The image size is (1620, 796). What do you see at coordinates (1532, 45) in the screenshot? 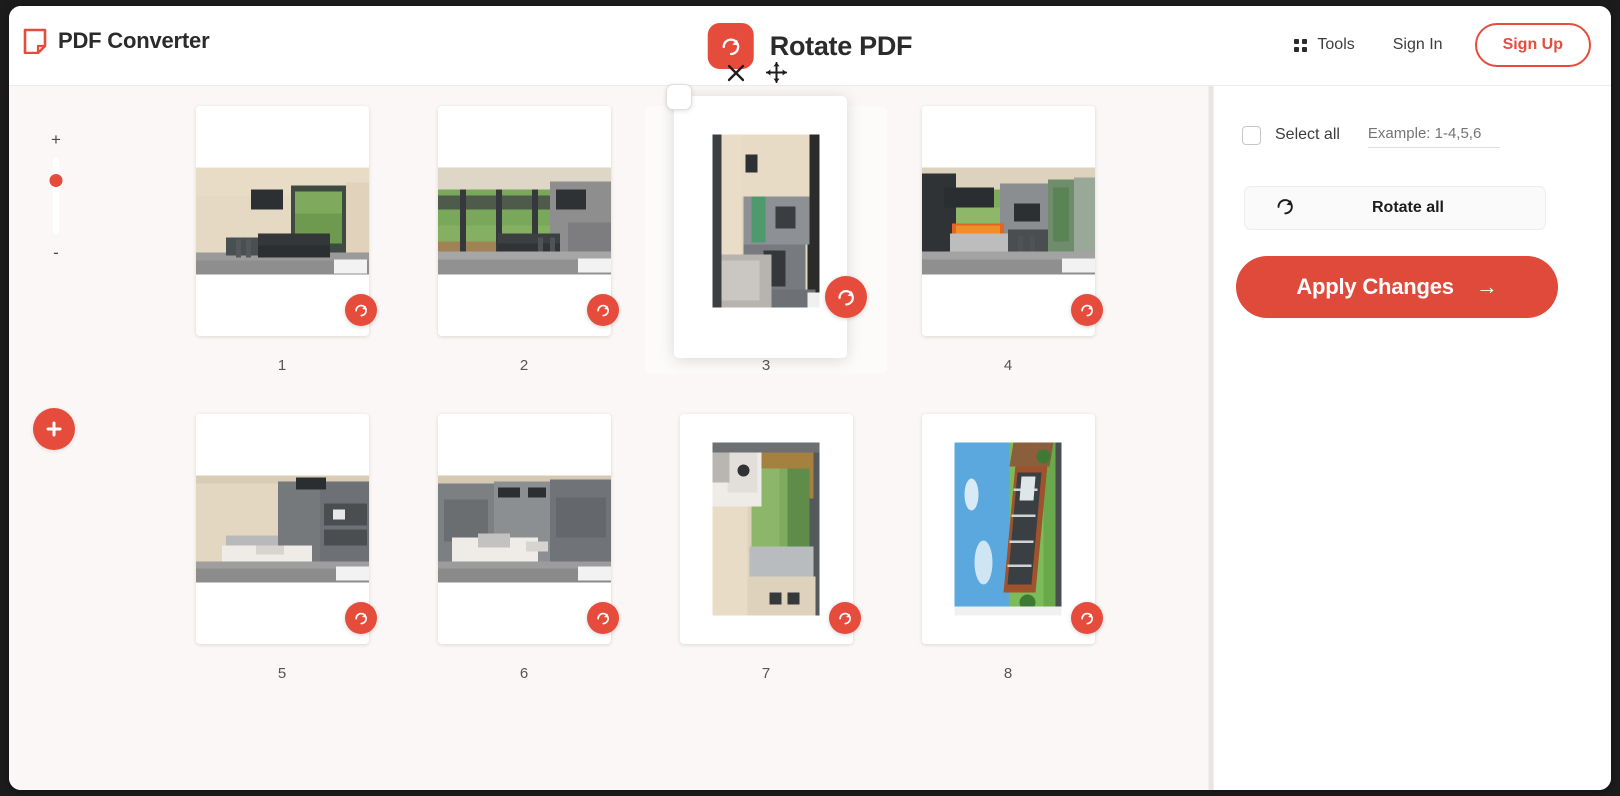
I see `signup-button: Sign Up` at bounding box center [1532, 45].